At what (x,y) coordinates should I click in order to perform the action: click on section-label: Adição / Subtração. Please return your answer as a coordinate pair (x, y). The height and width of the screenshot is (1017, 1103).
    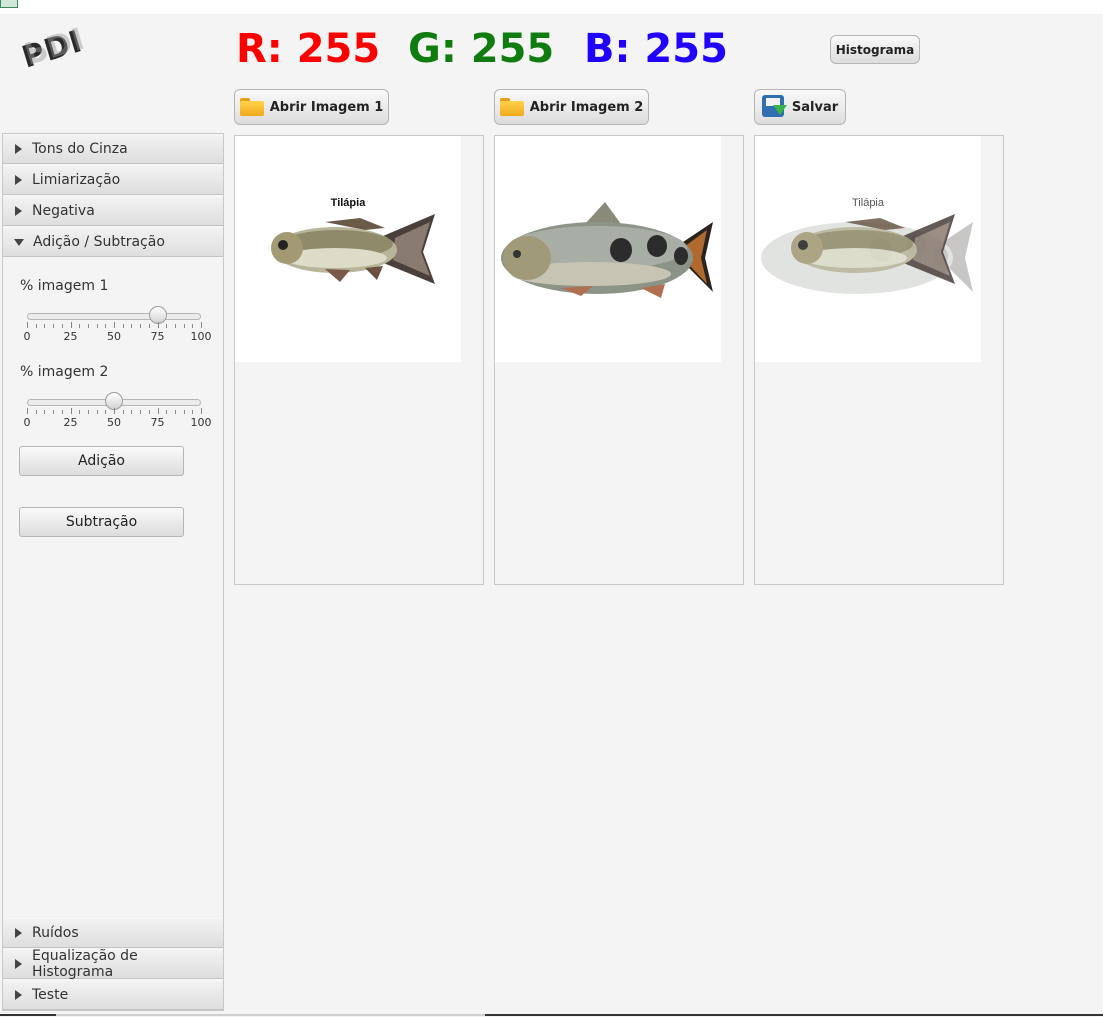
    Looking at the image, I should click on (99, 242).